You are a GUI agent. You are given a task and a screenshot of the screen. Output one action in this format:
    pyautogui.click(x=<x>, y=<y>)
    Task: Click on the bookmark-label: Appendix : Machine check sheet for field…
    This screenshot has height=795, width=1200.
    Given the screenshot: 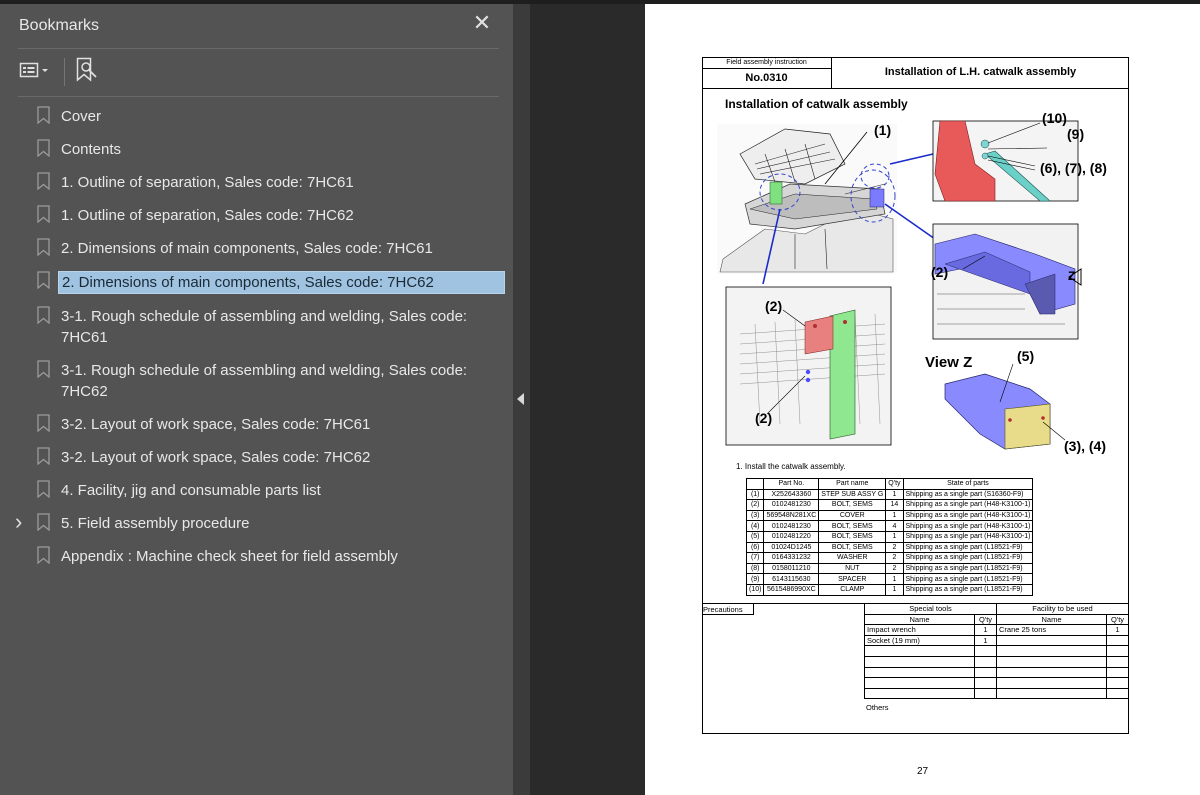 What is the action you would take?
    pyautogui.click(x=229, y=556)
    